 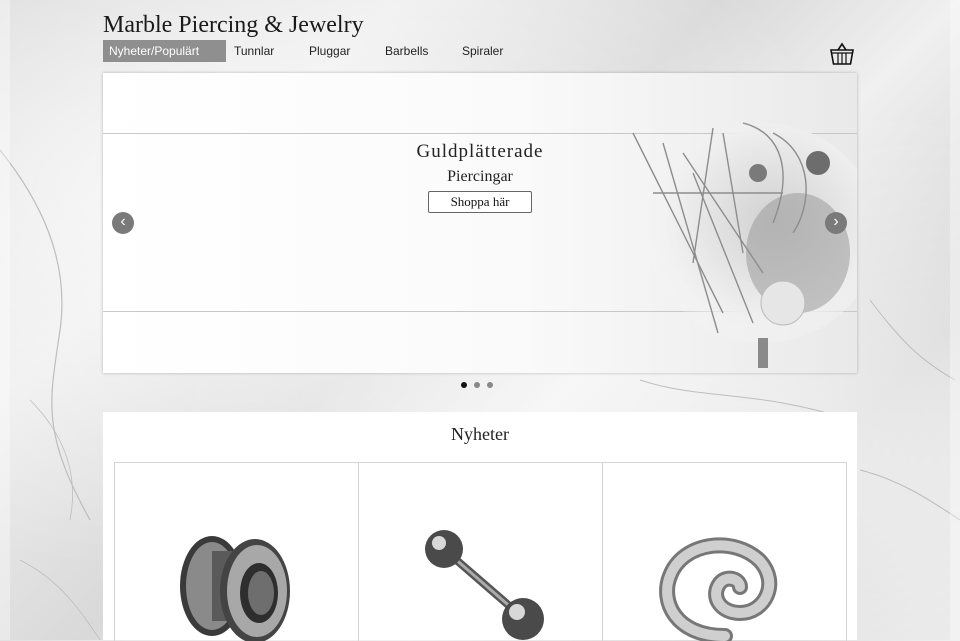 I want to click on chevron-right-icon: ›, so click(x=836, y=223).